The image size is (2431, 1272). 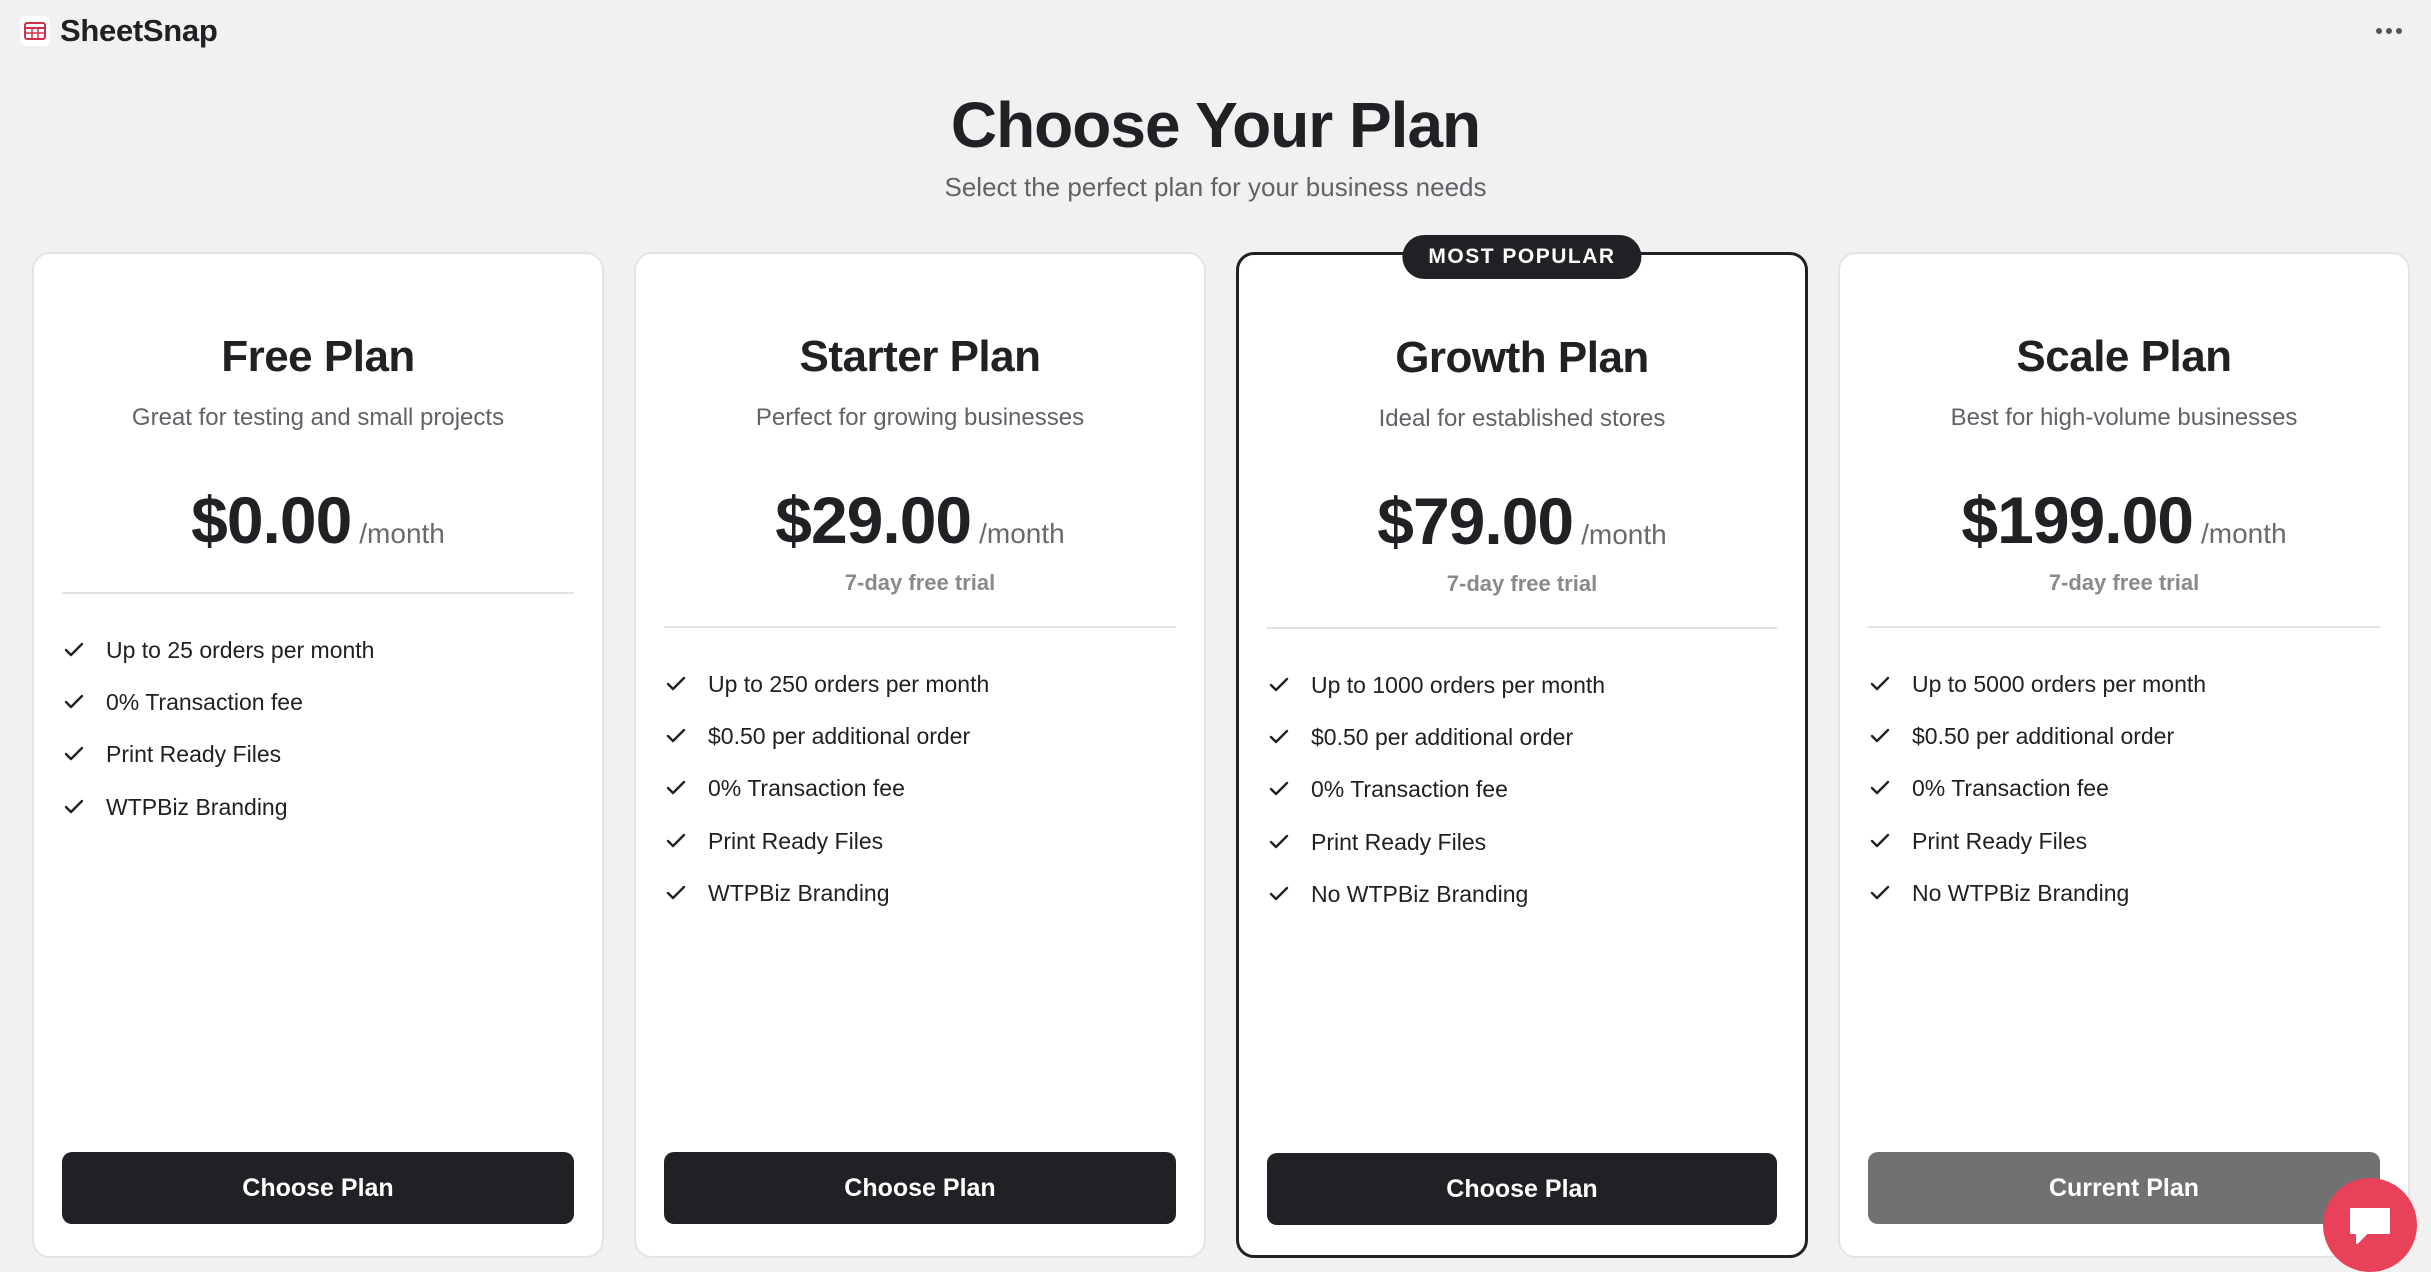 I want to click on spreadsheet-icon, so click(x=35, y=31).